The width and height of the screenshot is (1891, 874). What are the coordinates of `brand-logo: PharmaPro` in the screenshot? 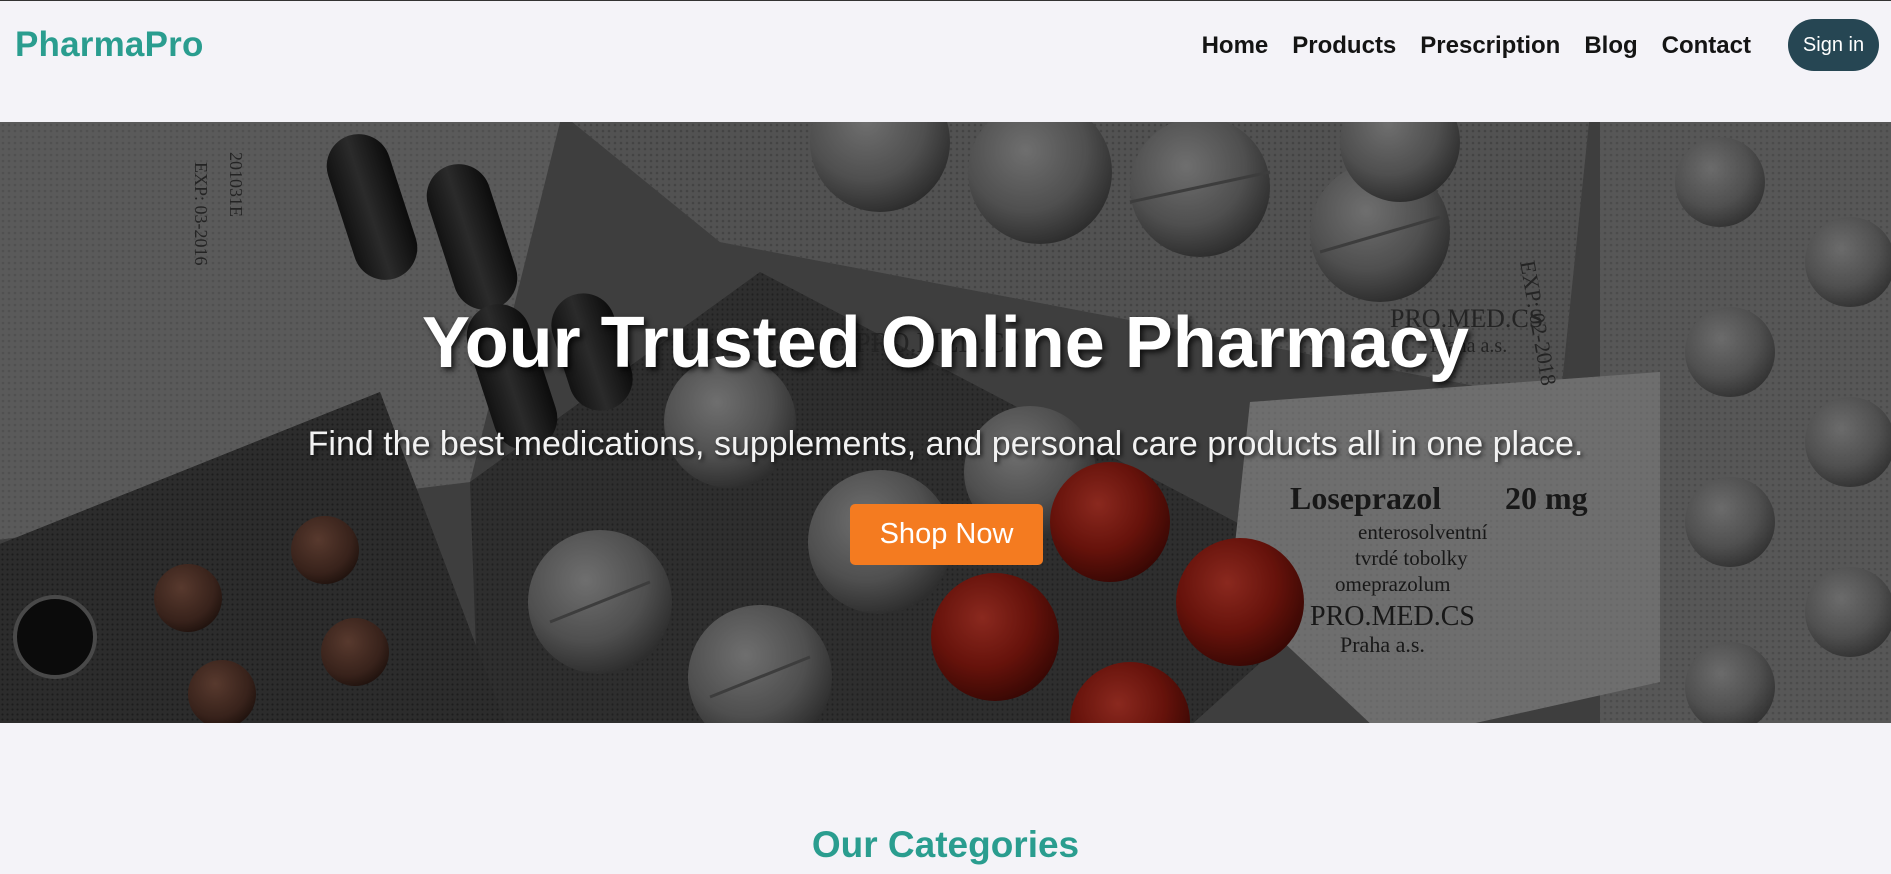 It's located at (109, 45).